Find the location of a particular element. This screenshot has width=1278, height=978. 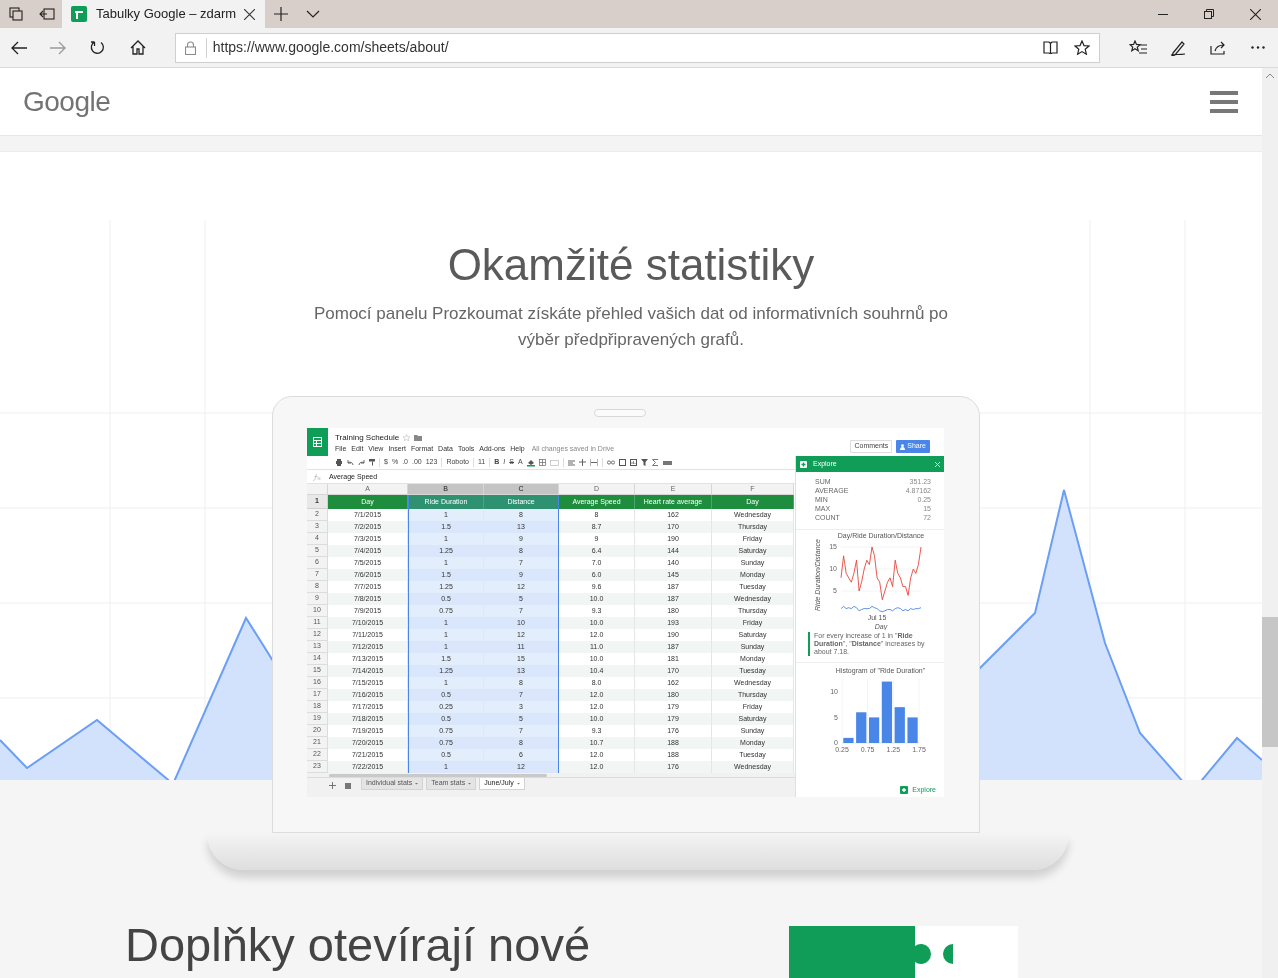

redo-icon is located at coordinates (361, 462).